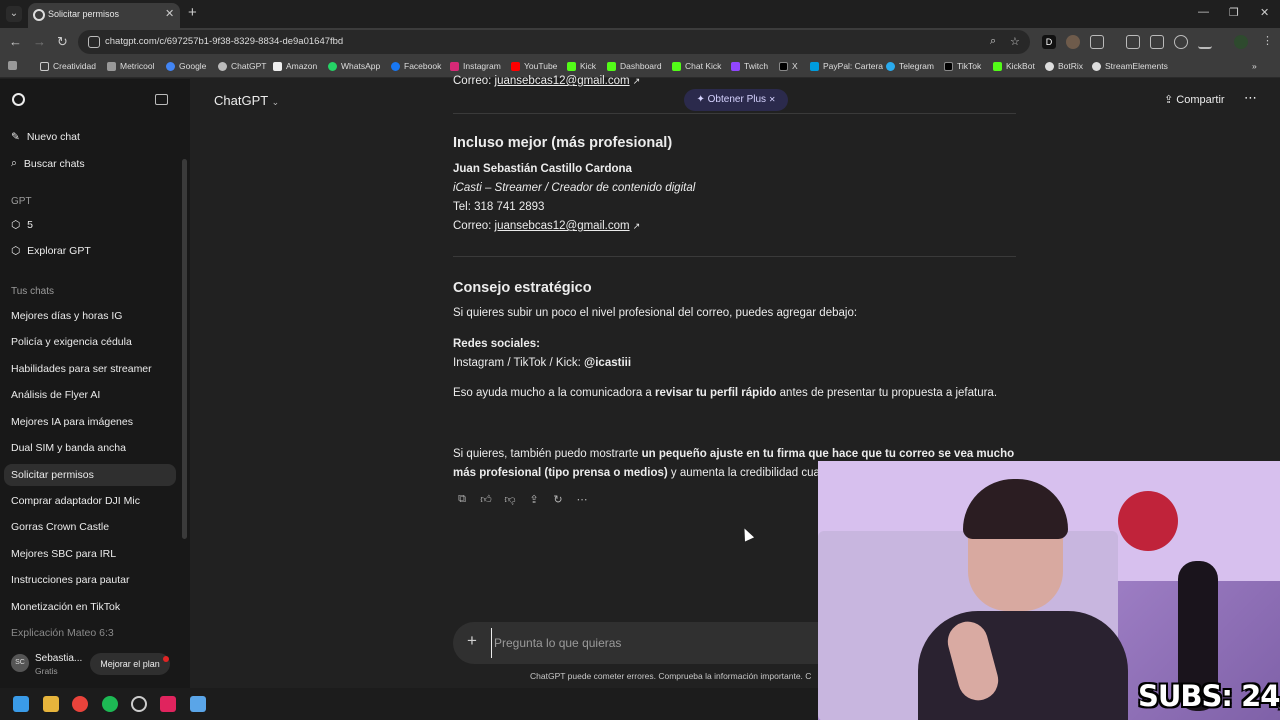 The height and width of the screenshot is (720, 1280). What do you see at coordinates (640, 14) in the screenshot?
I see `browser-tab-strip: ⌄ Solicitar permisos ✕ + — ❐ ✕` at bounding box center [640, 14].